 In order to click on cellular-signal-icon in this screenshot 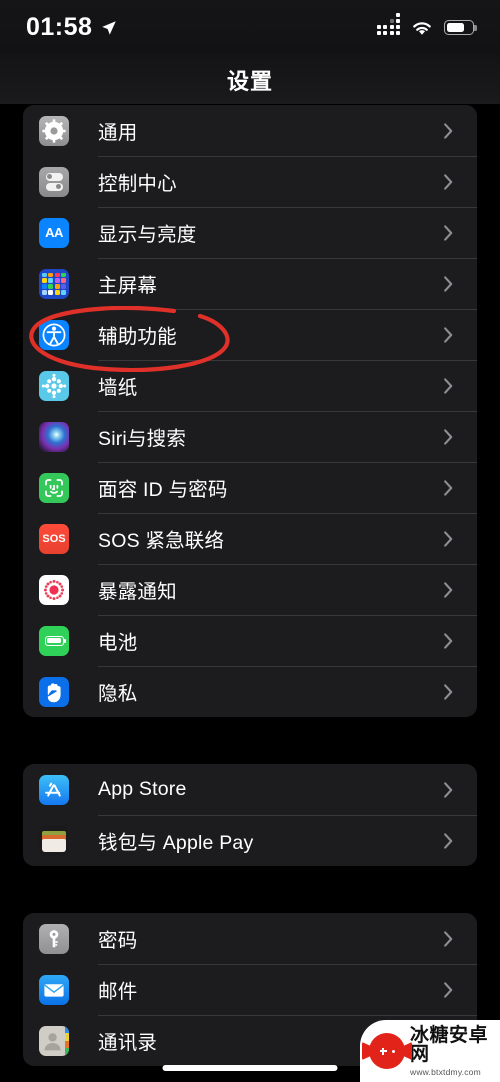, I will do `click(388, 24)`.